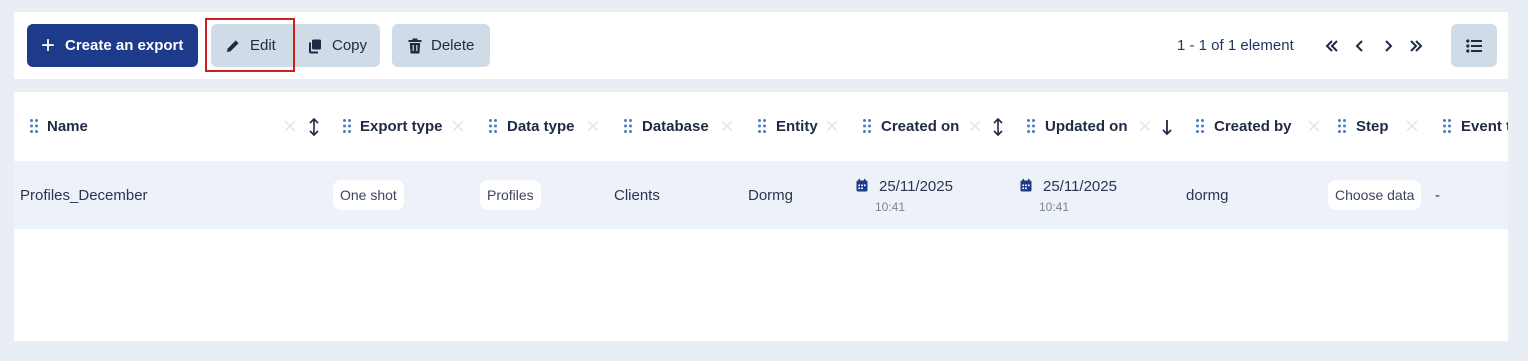  I want to click on cell-event: -, so click(1437, 195).